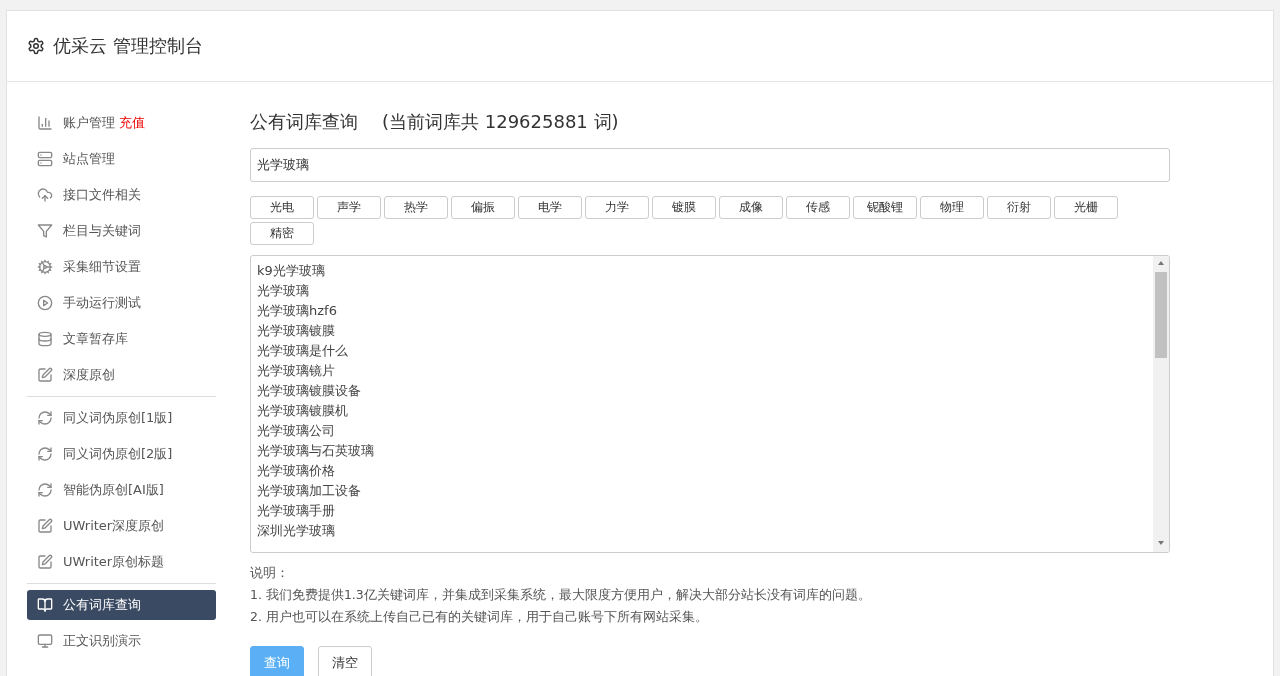 Image resolution: width=1280 pixels, height=676 pixels. What do you see at coordinates (550, 207) in the screenshot?
I see `keyword-tag: 电学` at bounding box center [550, 207].